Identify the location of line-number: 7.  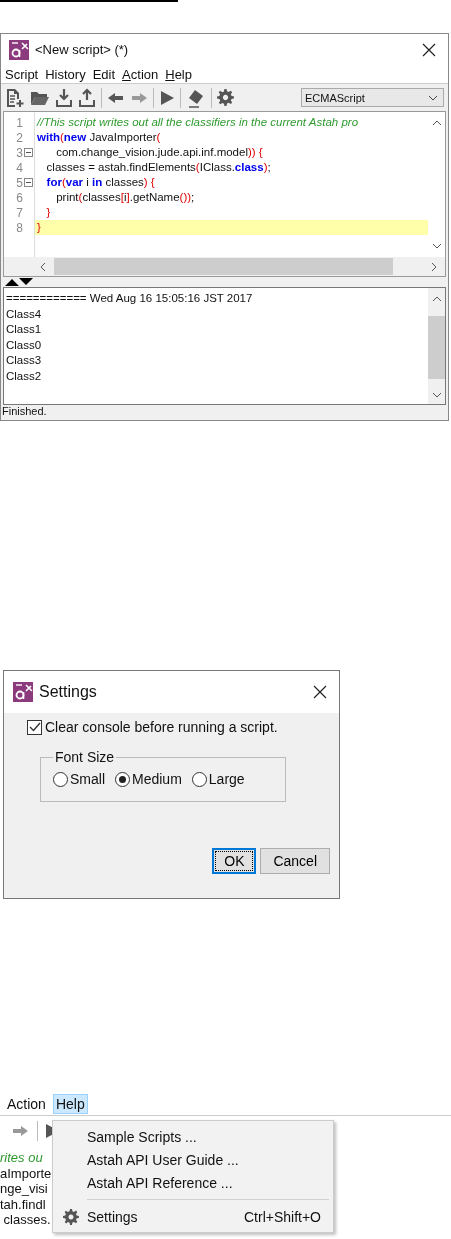
(19, 212).